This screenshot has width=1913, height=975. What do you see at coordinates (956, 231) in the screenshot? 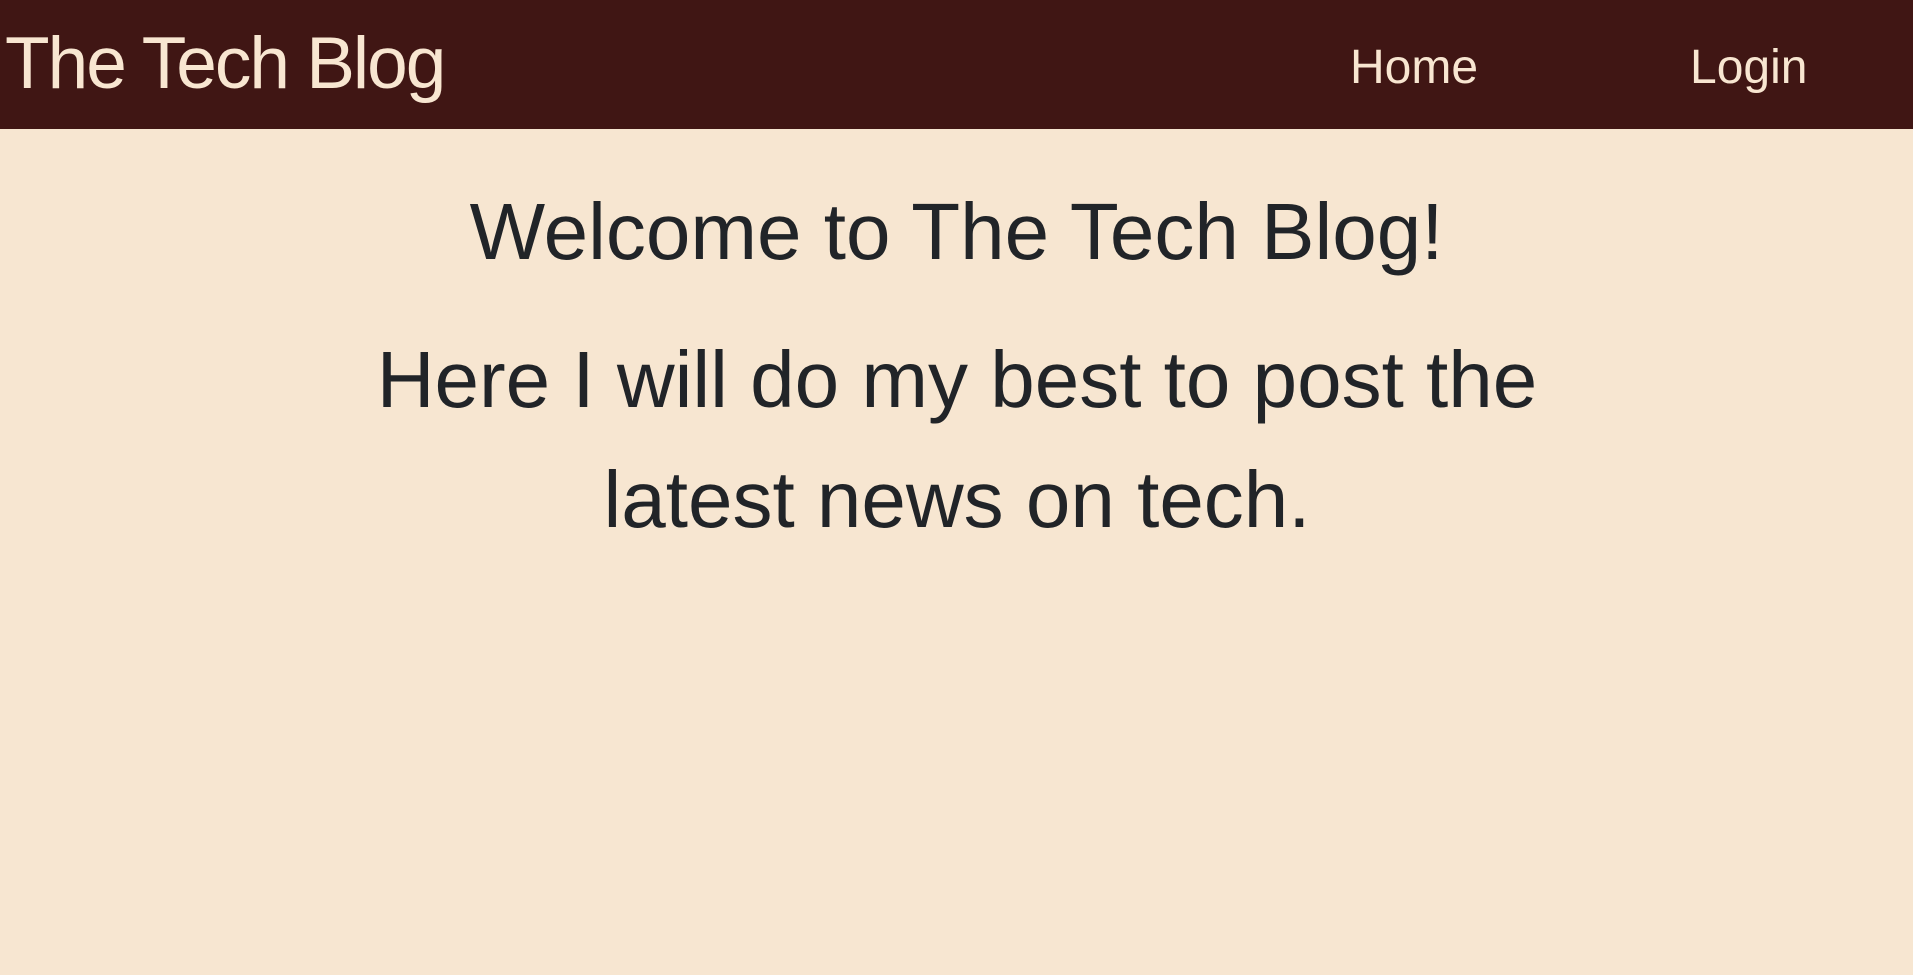
I see `welcome-heading: Welcome to The Tech Blog!` at bounding box center [956, 231].